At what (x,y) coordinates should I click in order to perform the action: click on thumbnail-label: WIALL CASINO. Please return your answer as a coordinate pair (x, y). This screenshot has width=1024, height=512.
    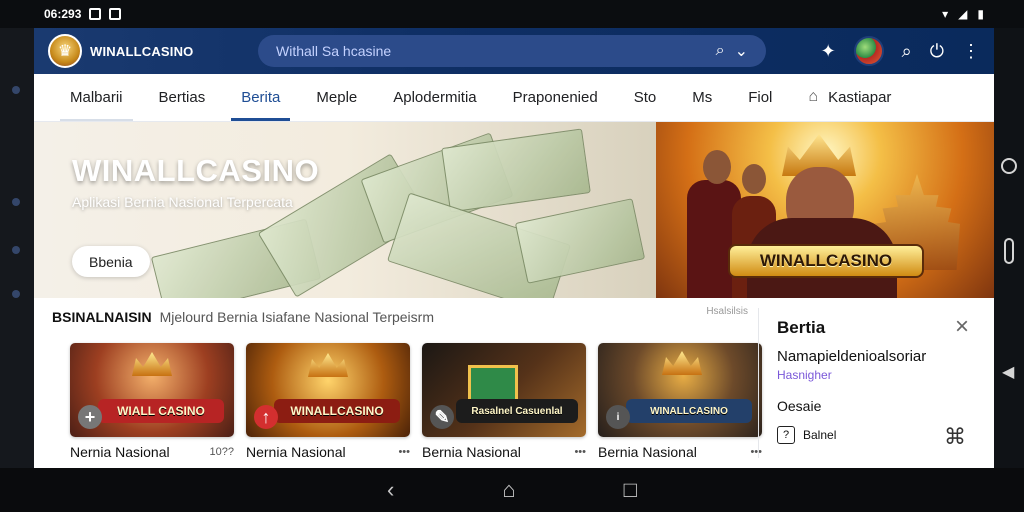
    Looking at the image, I should click on (161, 411).